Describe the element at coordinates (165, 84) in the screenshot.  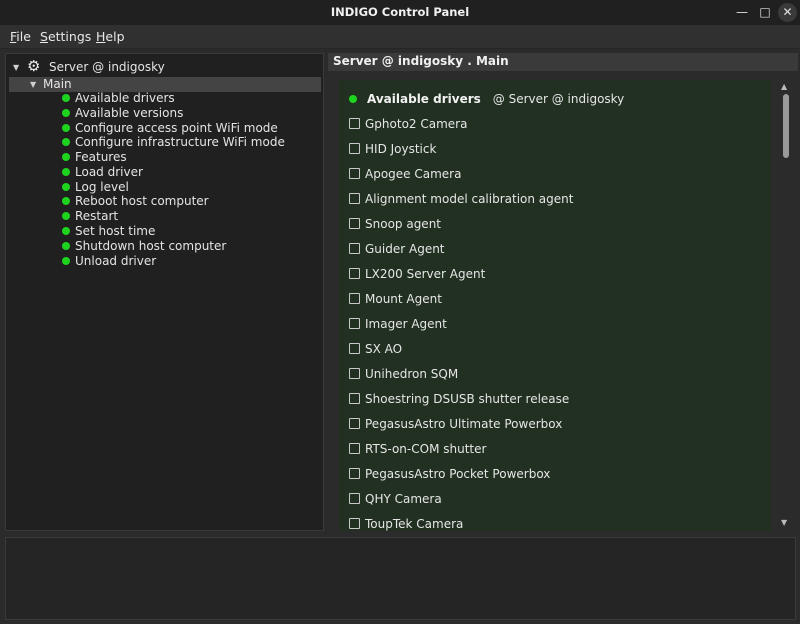
I see `tree-main-group: ▼ Main` at that location.